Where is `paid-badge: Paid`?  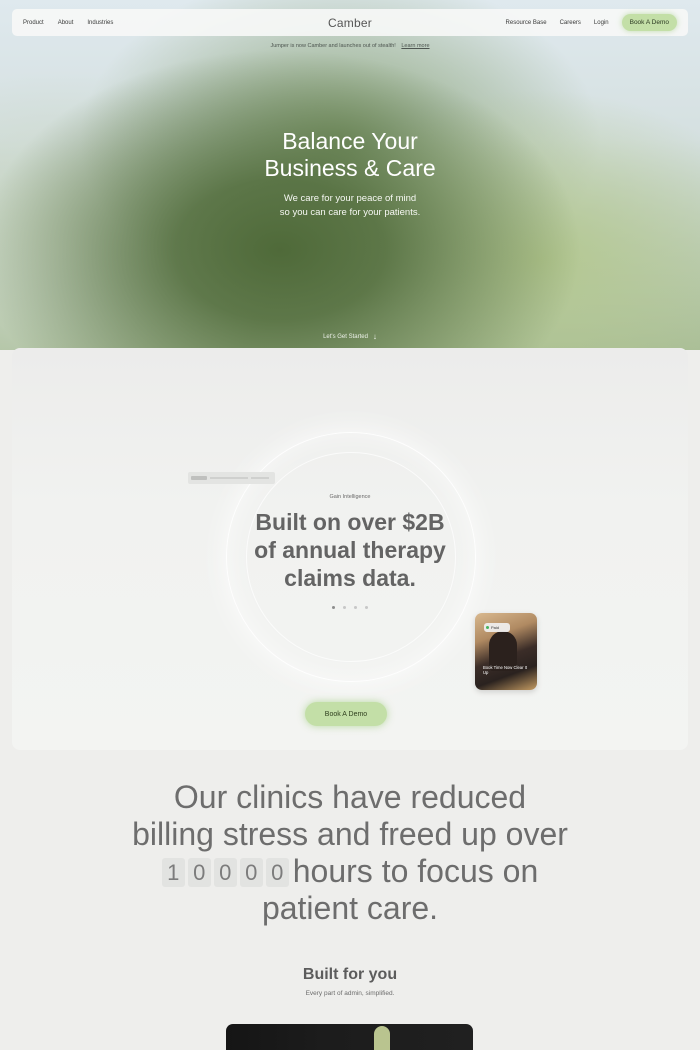
paid-badge: Paid is located at coordinates (497, 627).